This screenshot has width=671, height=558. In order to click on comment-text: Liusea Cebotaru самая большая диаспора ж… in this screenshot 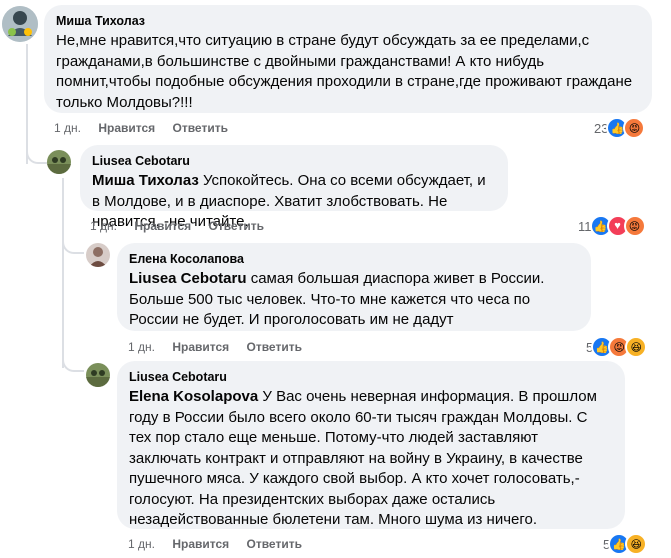, I will do `click(354, 300)`.